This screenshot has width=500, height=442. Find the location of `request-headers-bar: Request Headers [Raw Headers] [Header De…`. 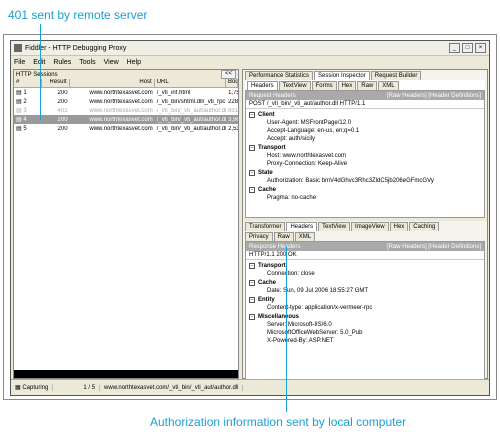

request-headers-bar: Request Headers [Raw Headers] [Header De… is located at coordinates (365, 95).